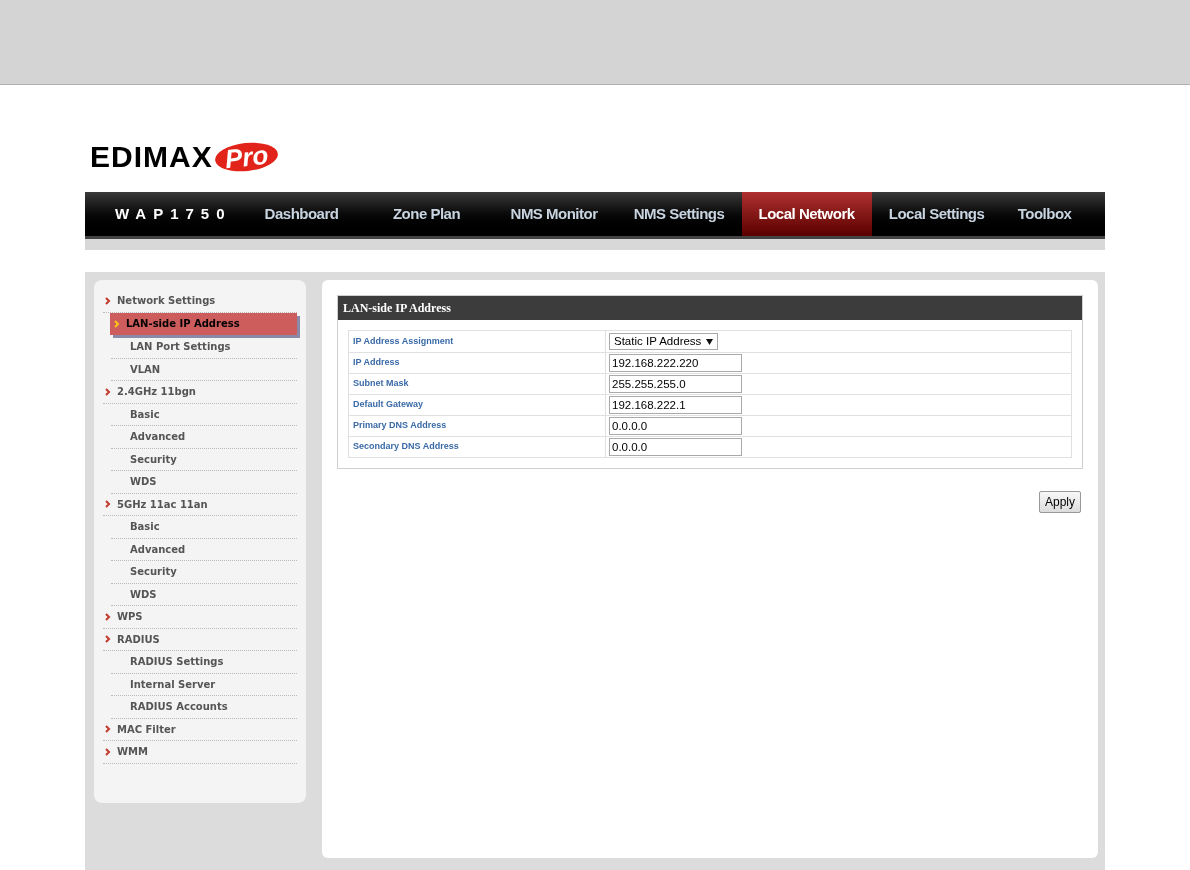 The image size is (1190, 870). What do you see at coordinates (477, 384) in the screenshot?
I see `field-label: Subnet Mask` at bounding box center [477, 384].